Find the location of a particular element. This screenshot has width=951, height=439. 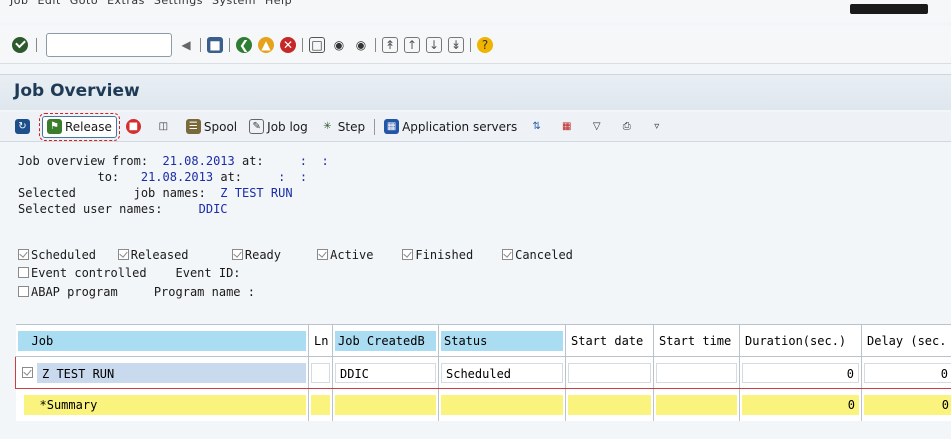

summary-created is located at coordinates (385, 404).